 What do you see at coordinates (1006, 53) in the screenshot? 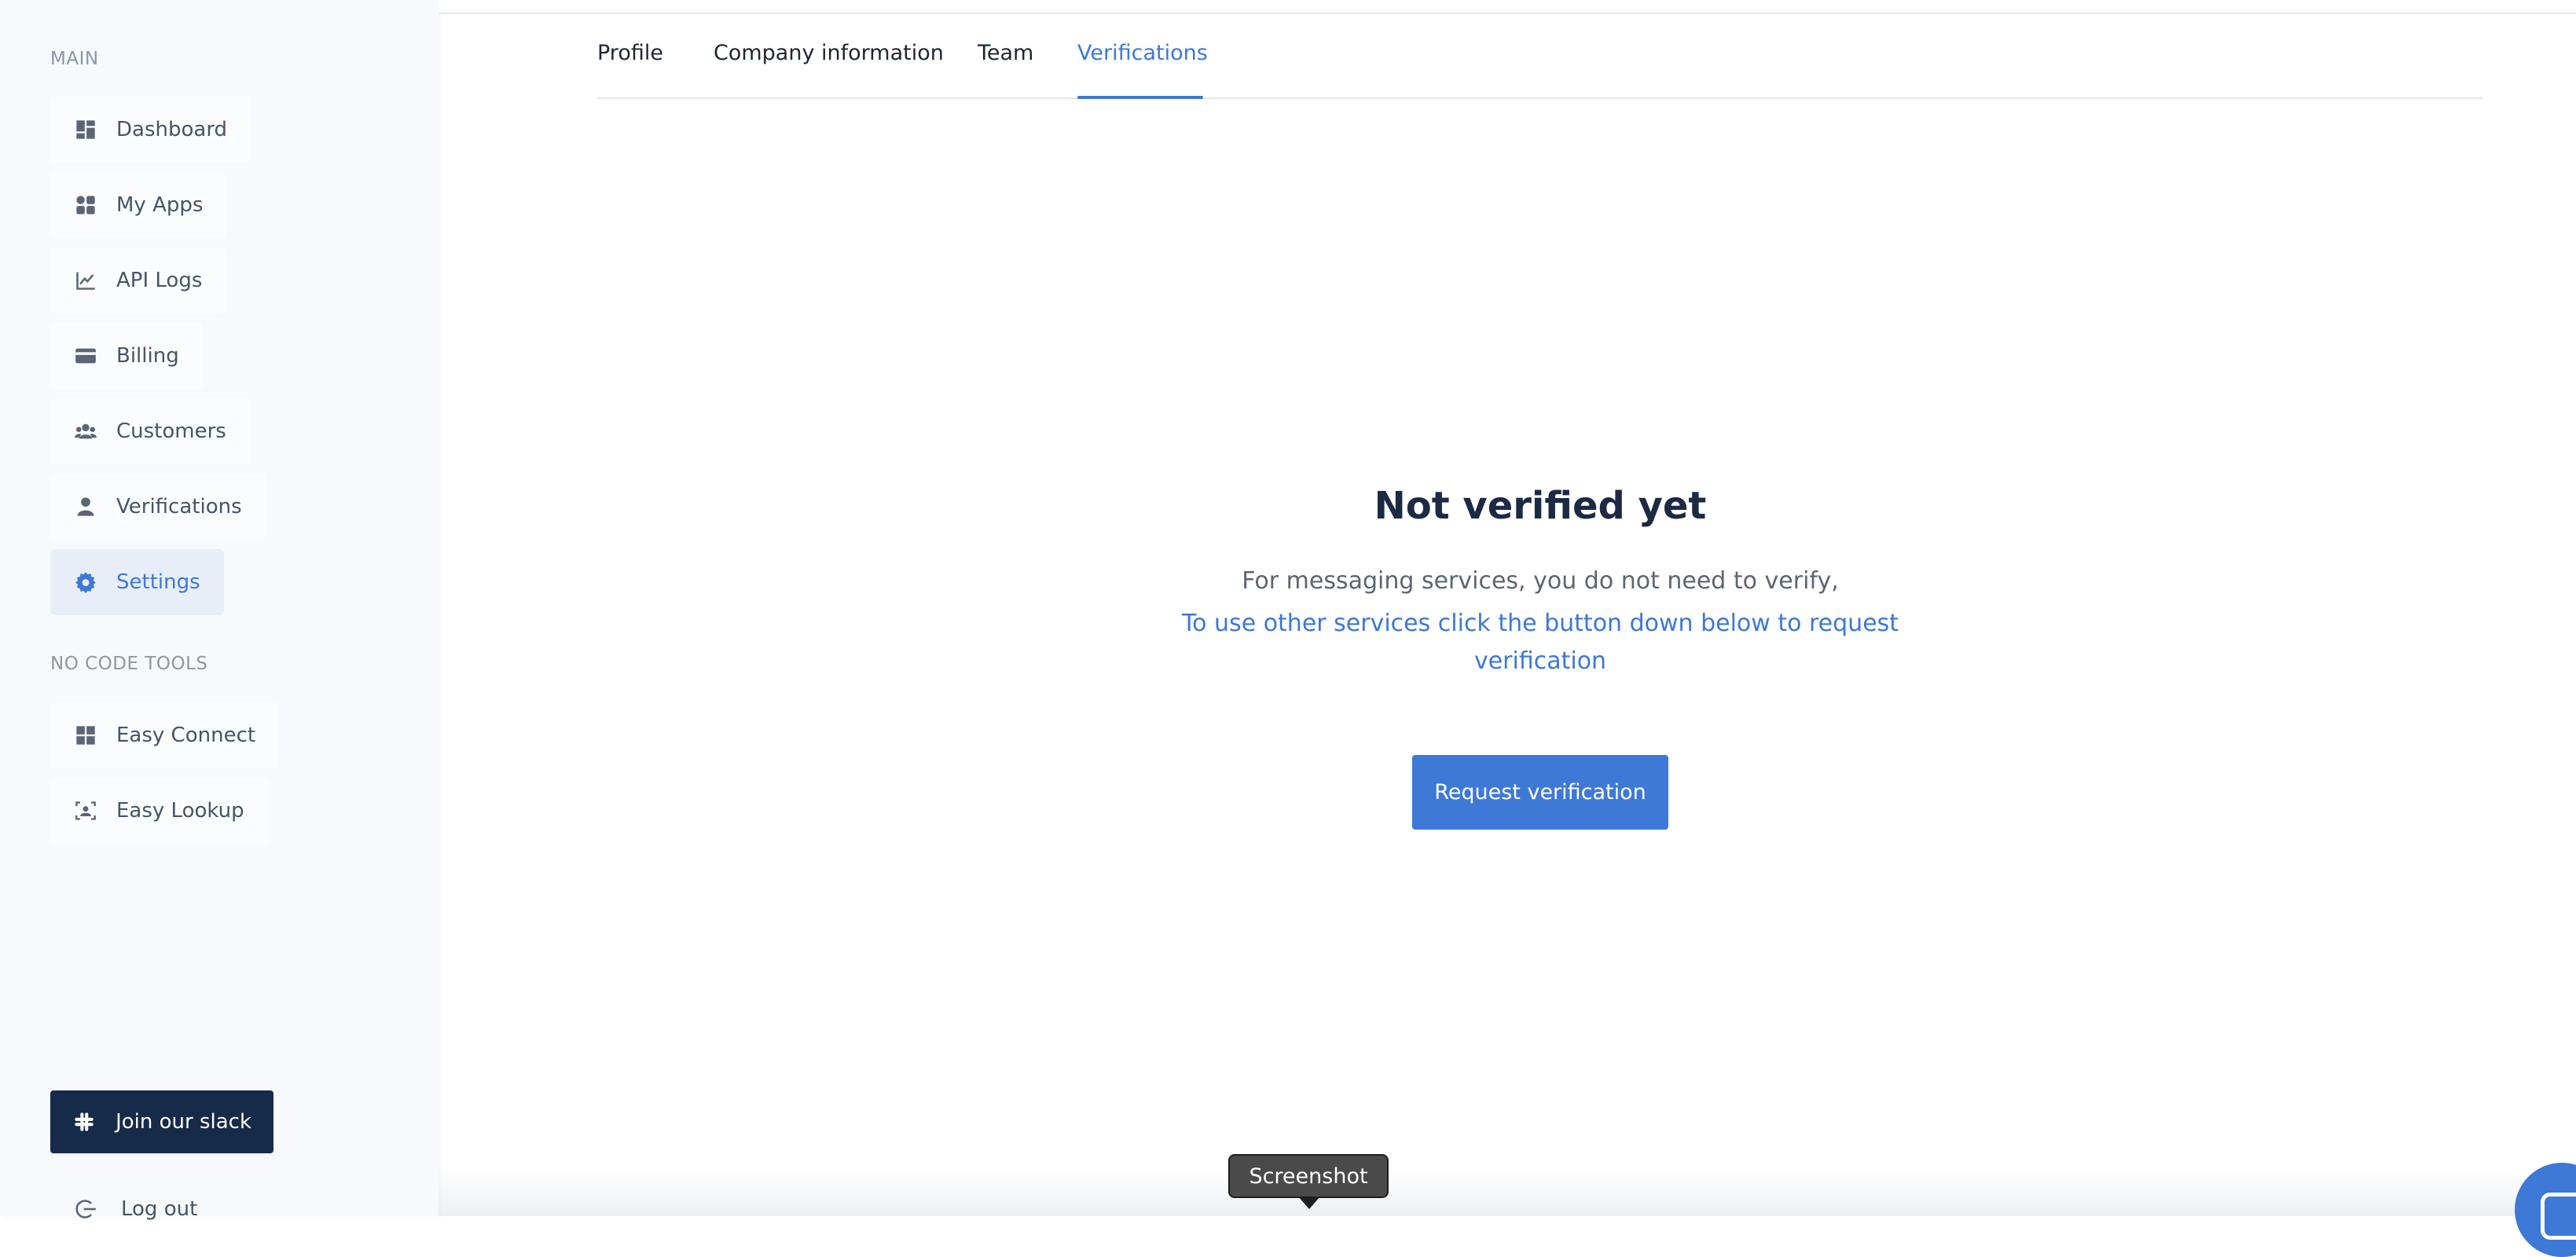
I see `tab-team: Team` at bounding box center [1006, 53].